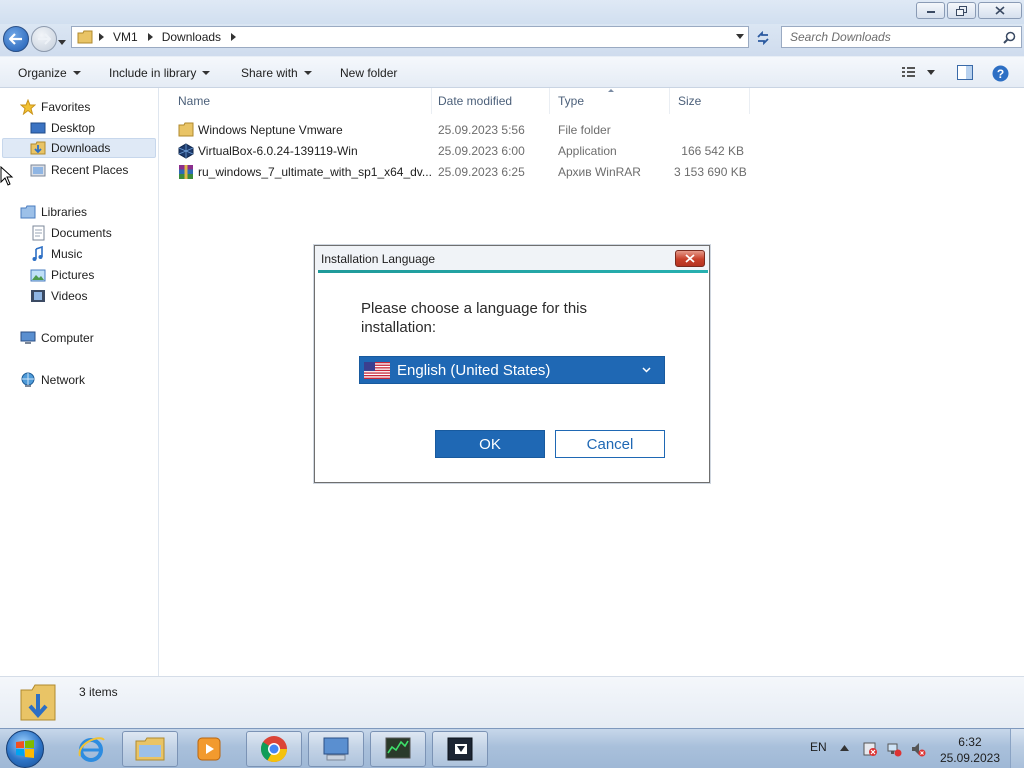  Describe the element at coordinates (475, 101) in the screenshot. I see `column-date-label: Date modified` at that location.